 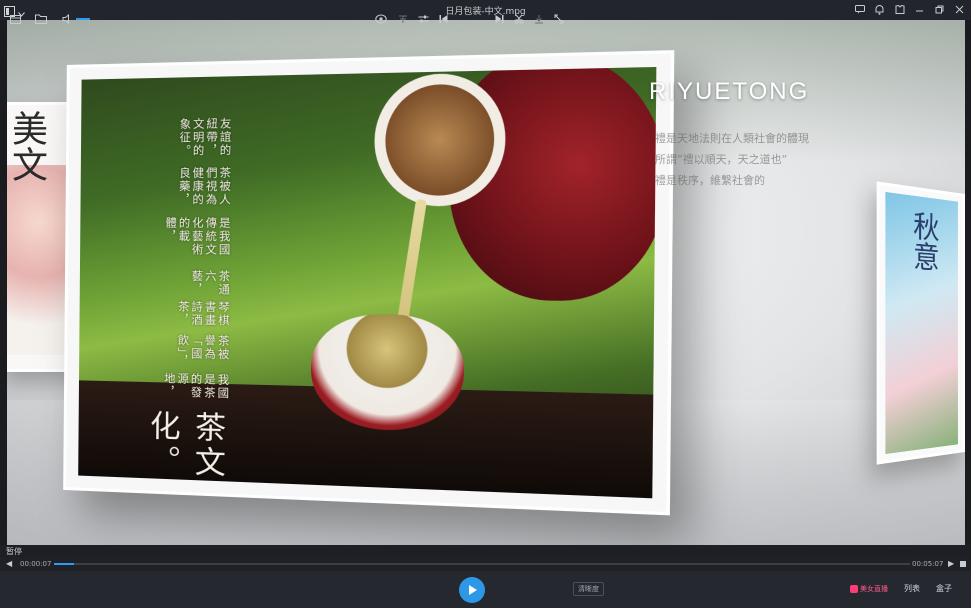 What do you see at coordinates (472, 590) in the screenshot?
I see `play-button` at bounding box center [472, 590].